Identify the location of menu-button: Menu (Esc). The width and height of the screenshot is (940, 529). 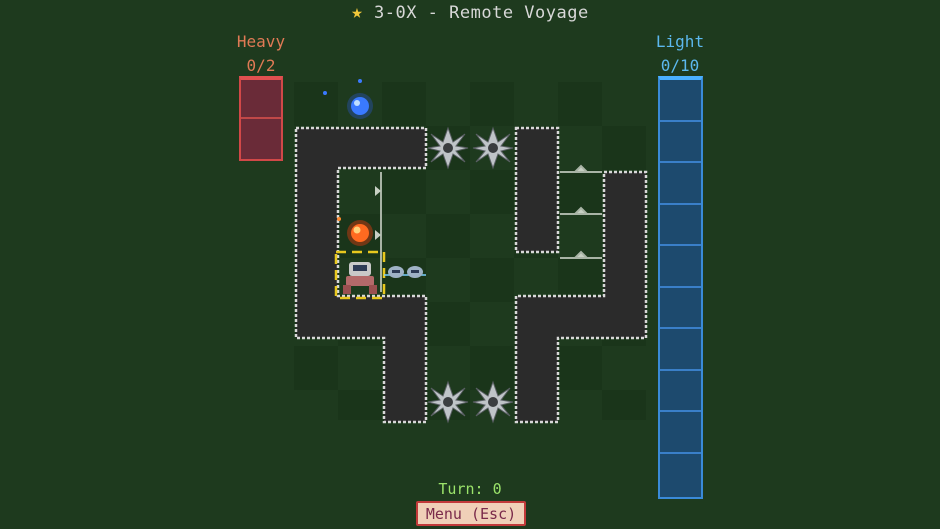
(471, 513).